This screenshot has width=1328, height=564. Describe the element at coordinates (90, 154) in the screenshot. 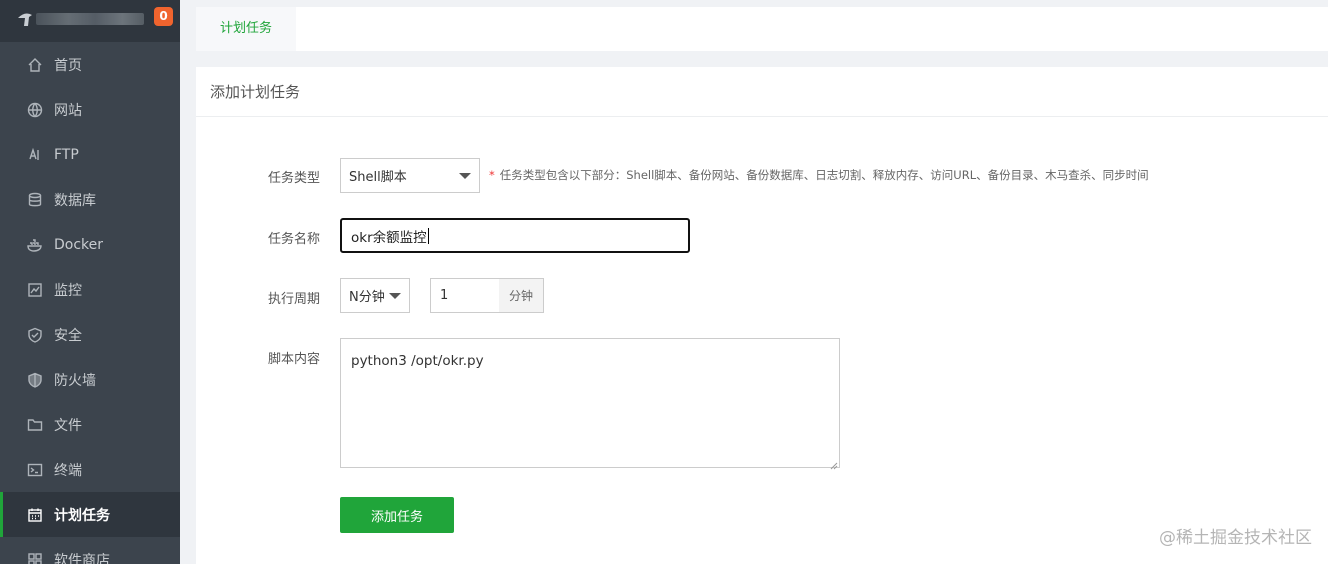

I see `sidebar-item-ftp: FTP` at that location.